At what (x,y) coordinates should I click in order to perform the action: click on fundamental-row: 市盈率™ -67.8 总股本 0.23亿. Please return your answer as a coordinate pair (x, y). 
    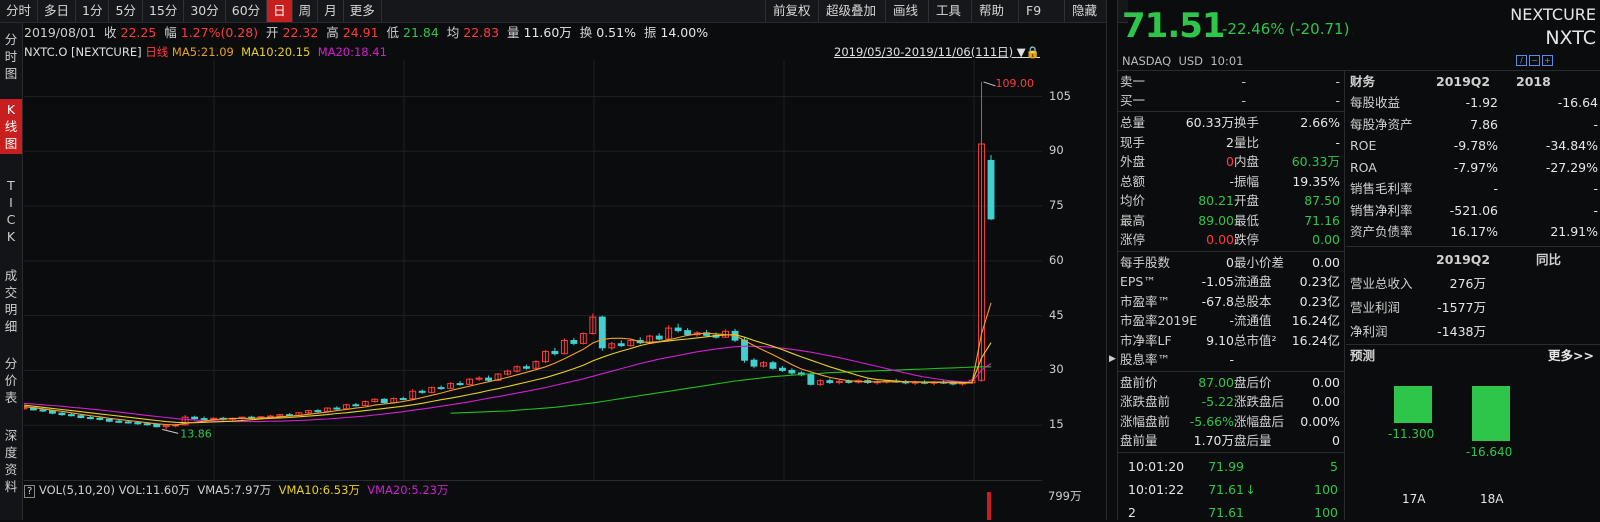
    Looking at the image, I should click on (1230, 301).